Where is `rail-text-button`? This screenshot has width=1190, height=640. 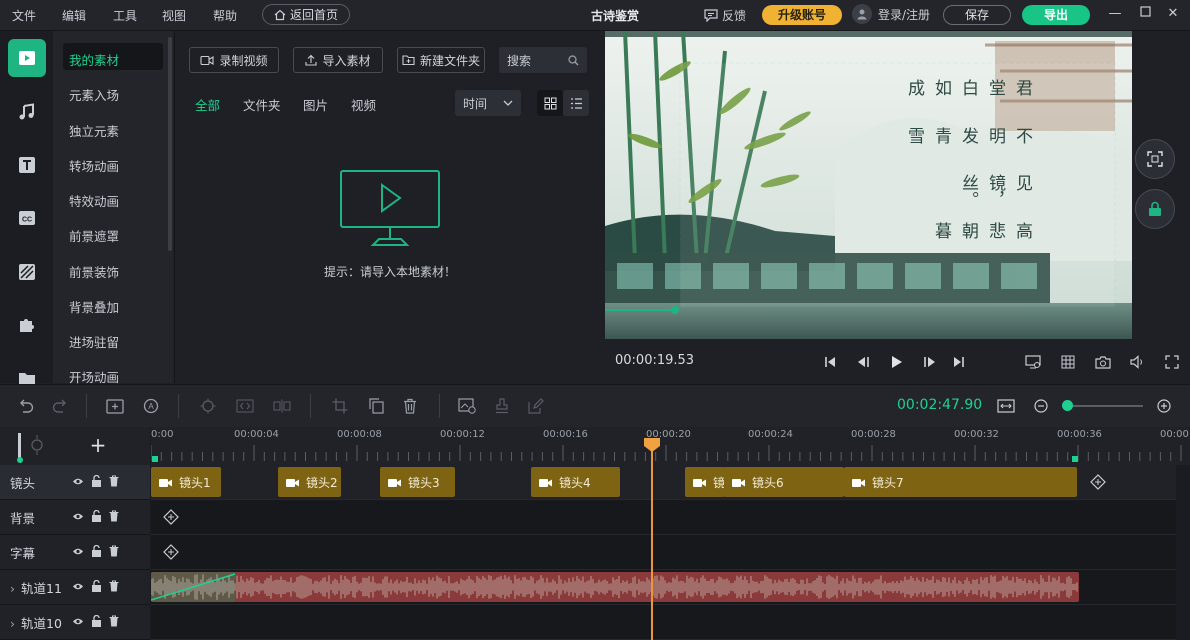 rail-text-button is located at coordinates (27, 165).